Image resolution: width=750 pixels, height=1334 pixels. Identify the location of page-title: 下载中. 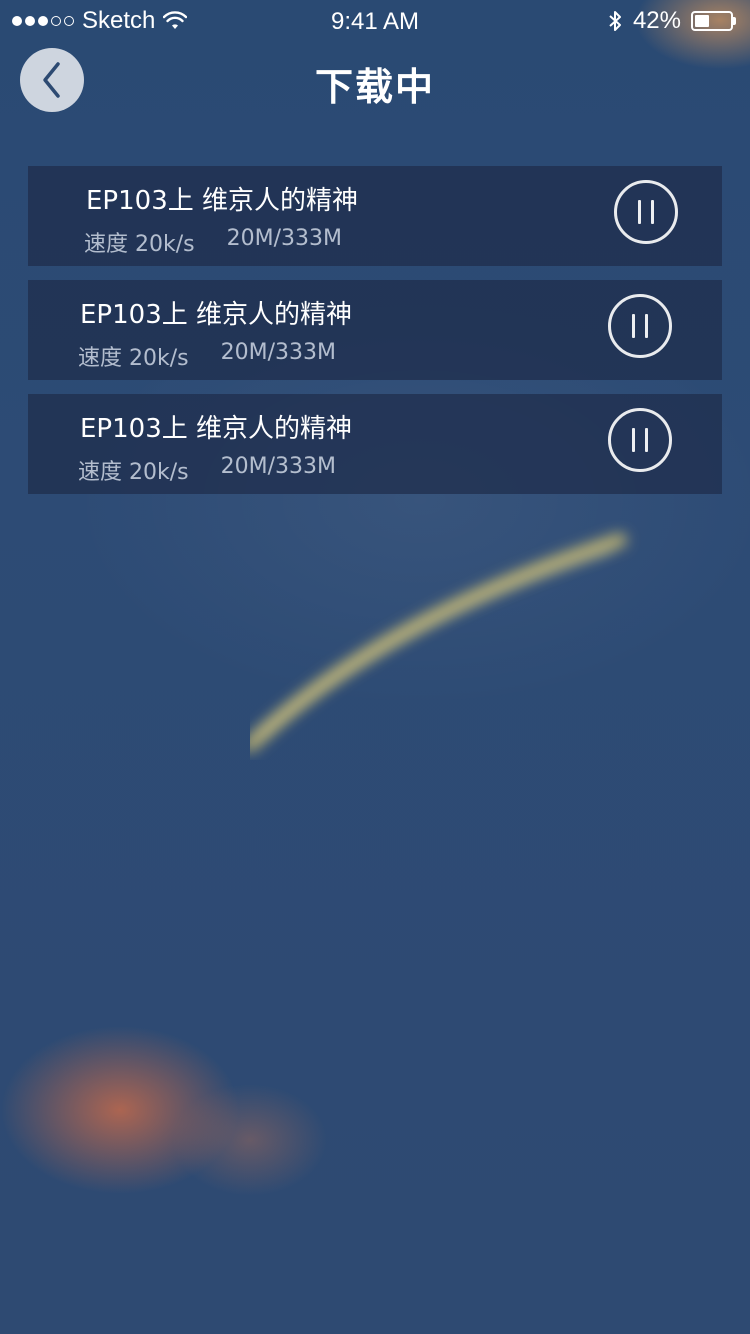
(374, 87).